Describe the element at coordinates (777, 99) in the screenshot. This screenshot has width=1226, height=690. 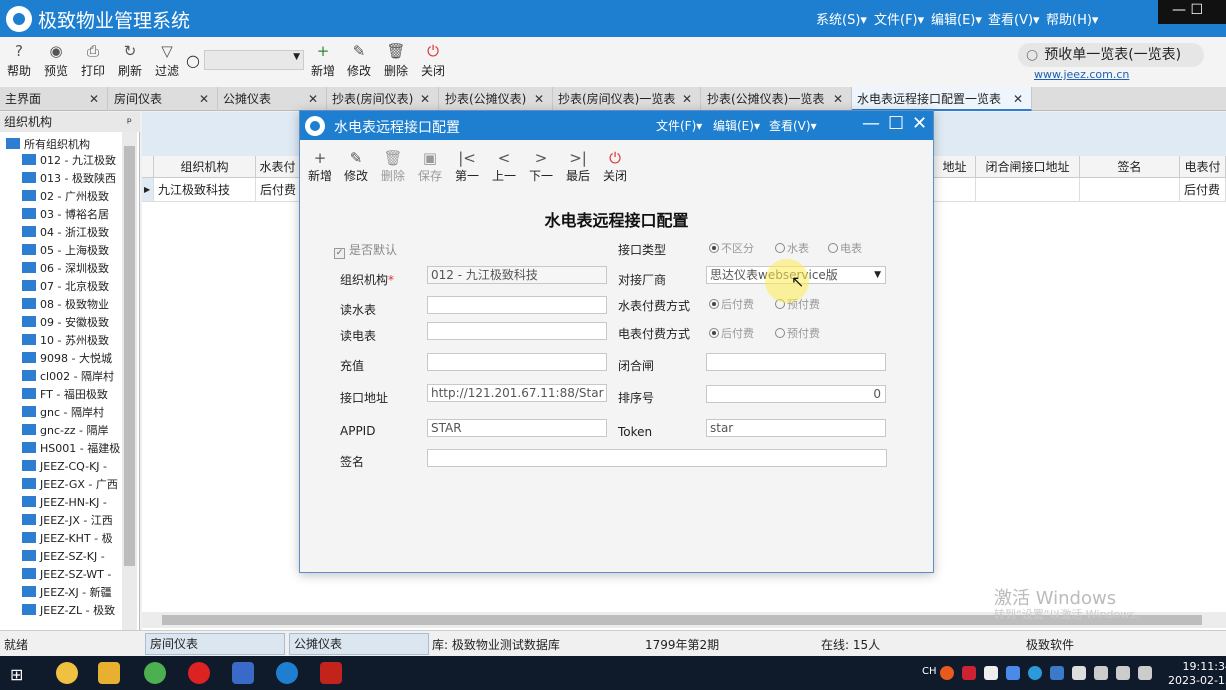
I see `tab-read-shared-list: 抄表(公摊仪表)一览表 ✕` at that location.